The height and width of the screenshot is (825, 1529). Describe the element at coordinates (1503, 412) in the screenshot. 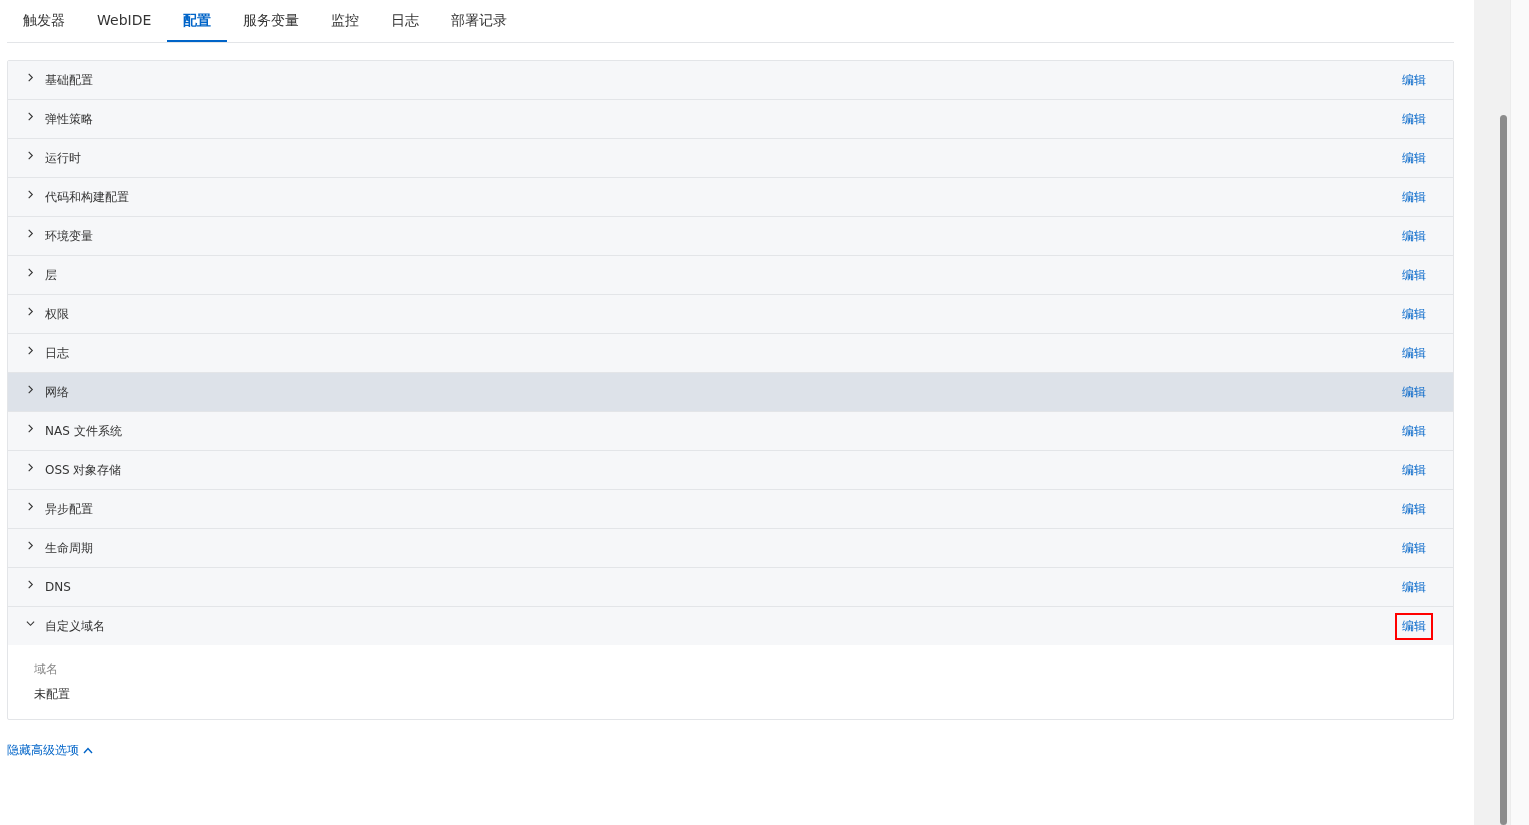

I see `scrollbar` at that location.